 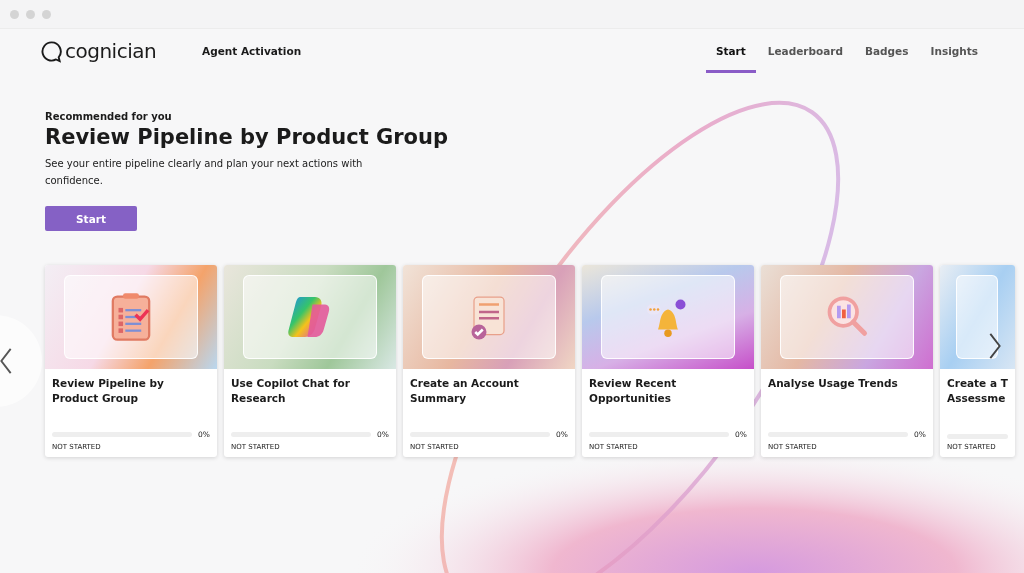 I want to click on card-title: Create a T Assessme, so click(x=977, y=391).